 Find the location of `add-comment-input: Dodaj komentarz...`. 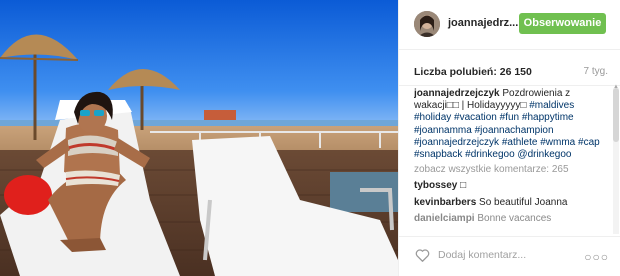

add-comment-input: Dodaj komentarz... is located at coordinates (482, 255).